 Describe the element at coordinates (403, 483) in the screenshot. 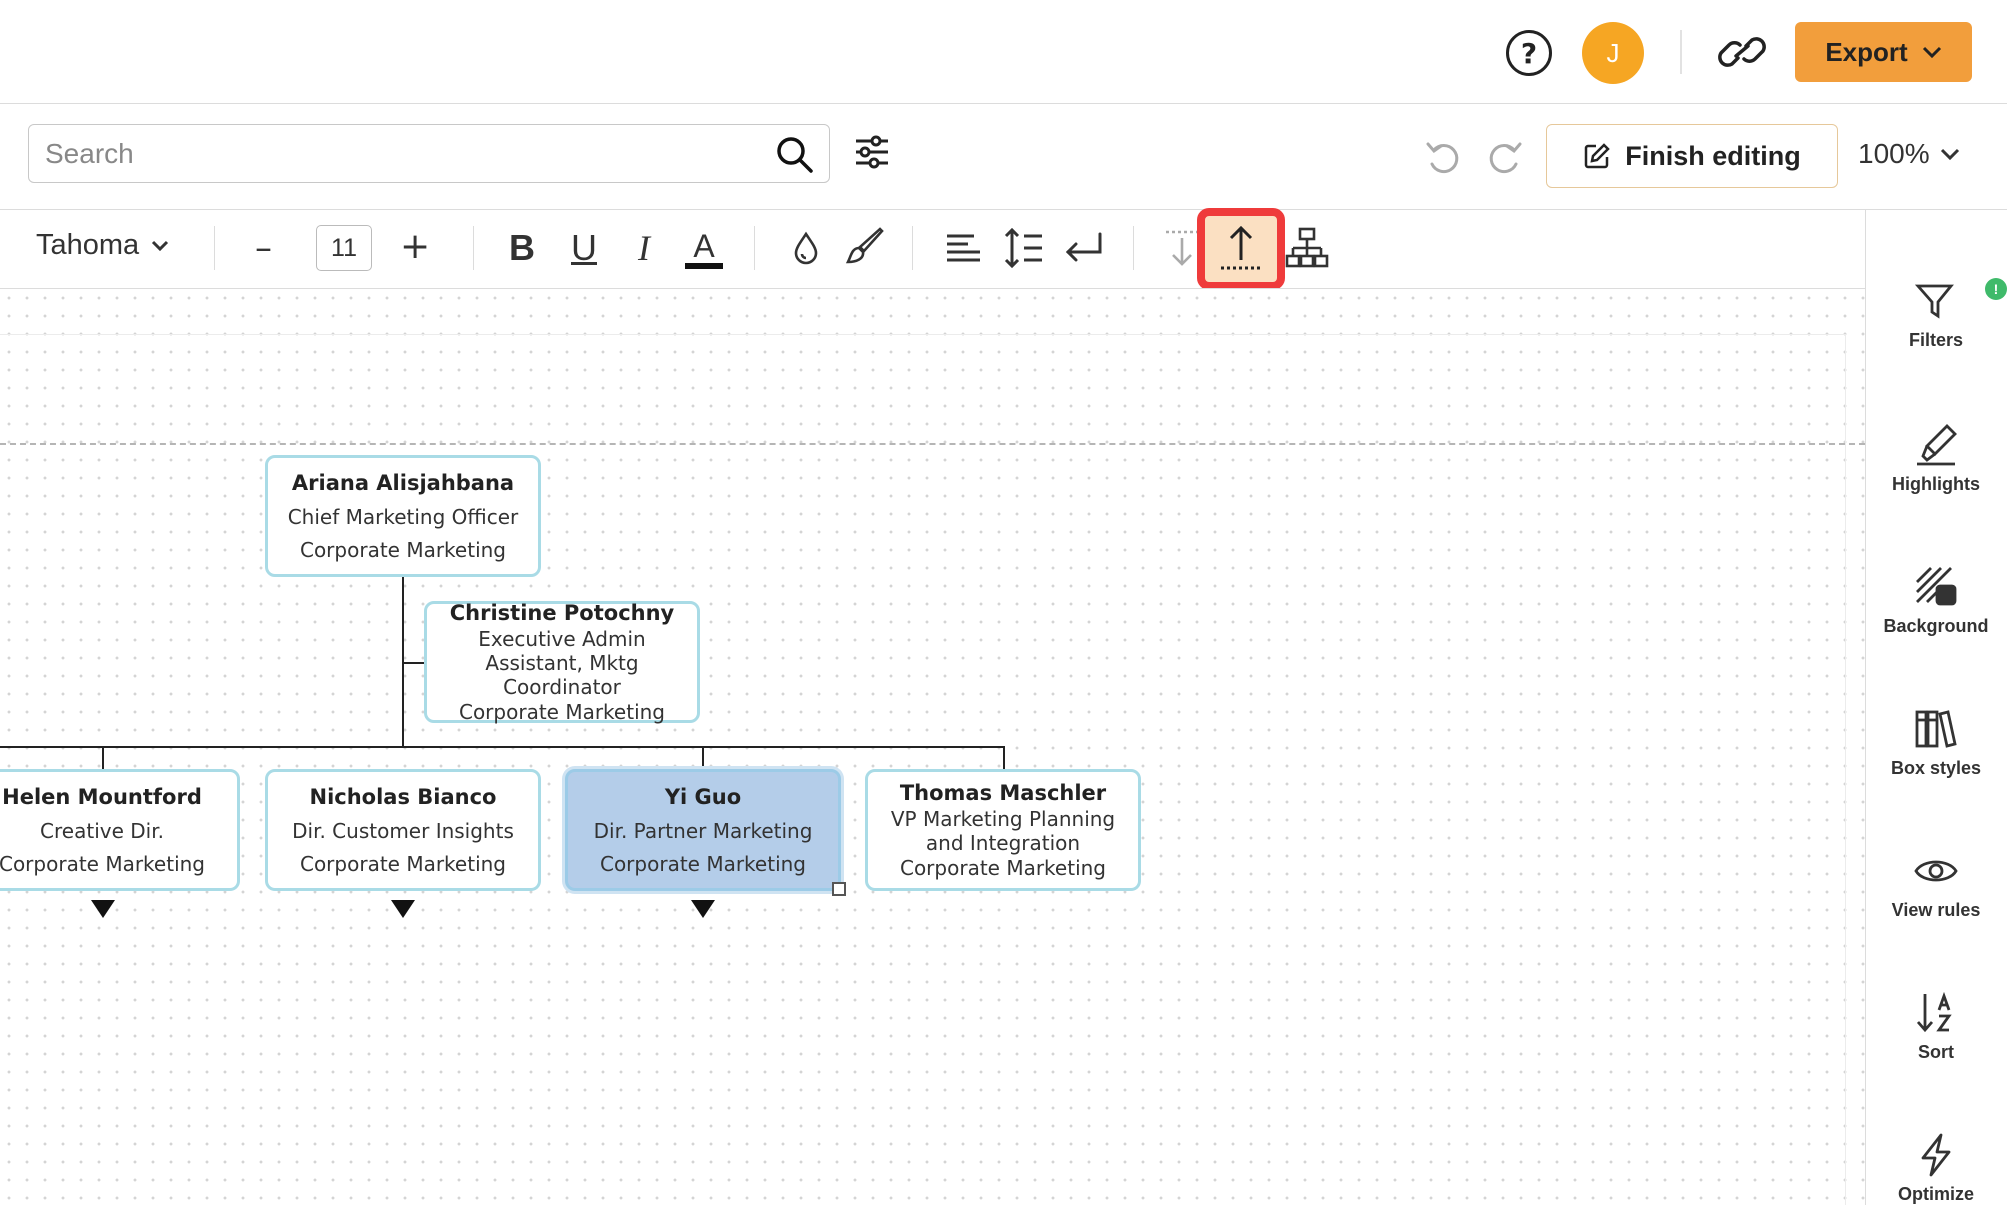

I see `node-name: Ariana Alisjahbana` at that location.